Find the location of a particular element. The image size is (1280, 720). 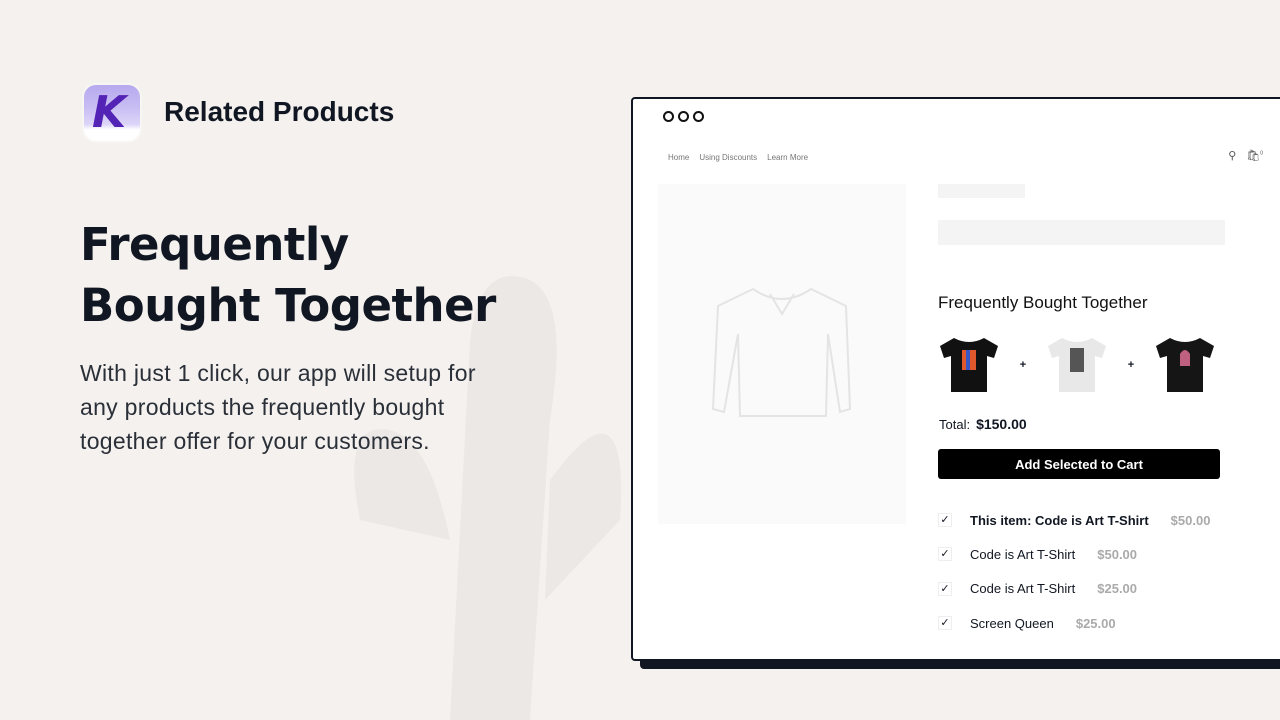

app-logo: K is located at coordinates (112, 113).